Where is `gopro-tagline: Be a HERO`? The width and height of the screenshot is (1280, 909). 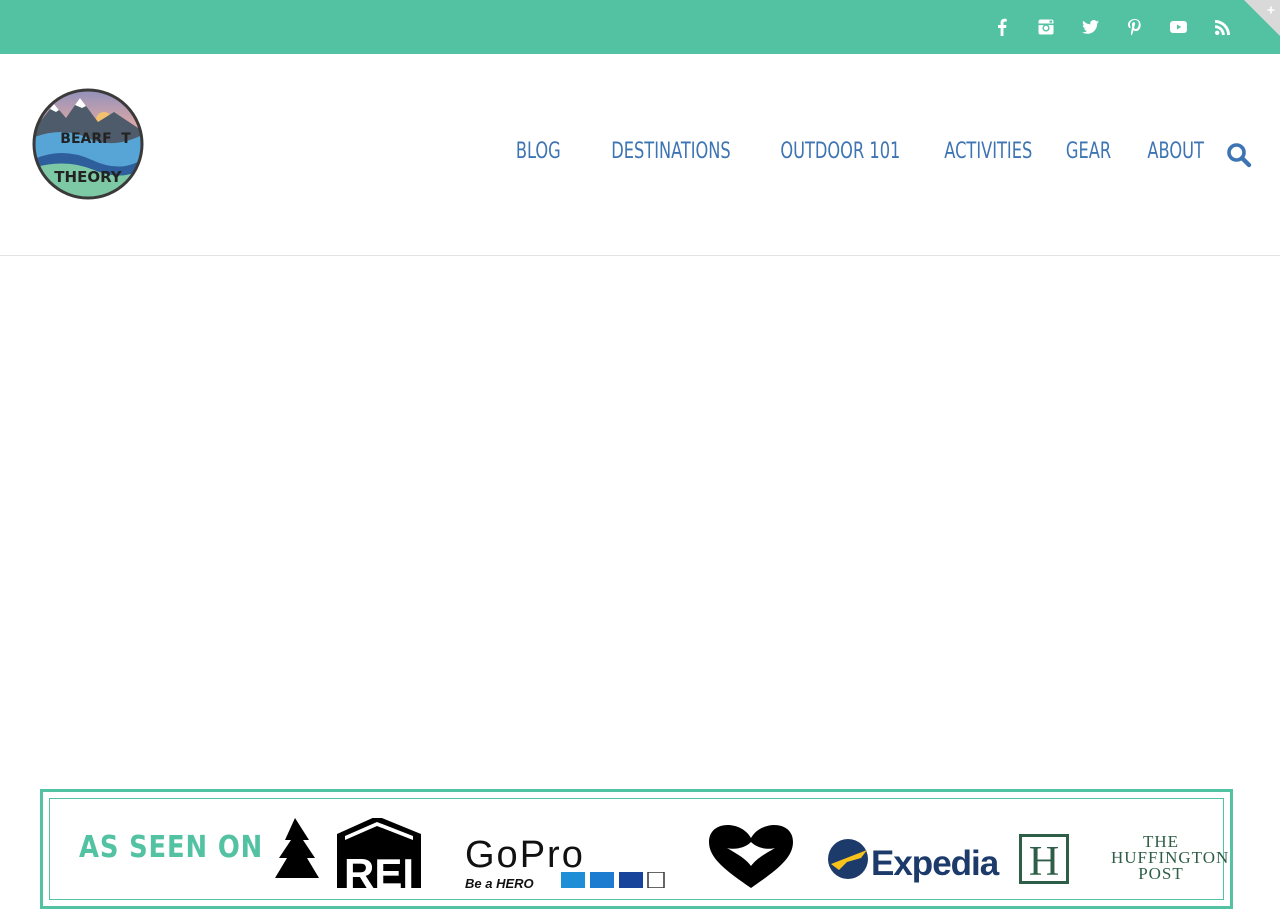 gopro-tagline: Be a HERO is located at coordinates (499, 883).